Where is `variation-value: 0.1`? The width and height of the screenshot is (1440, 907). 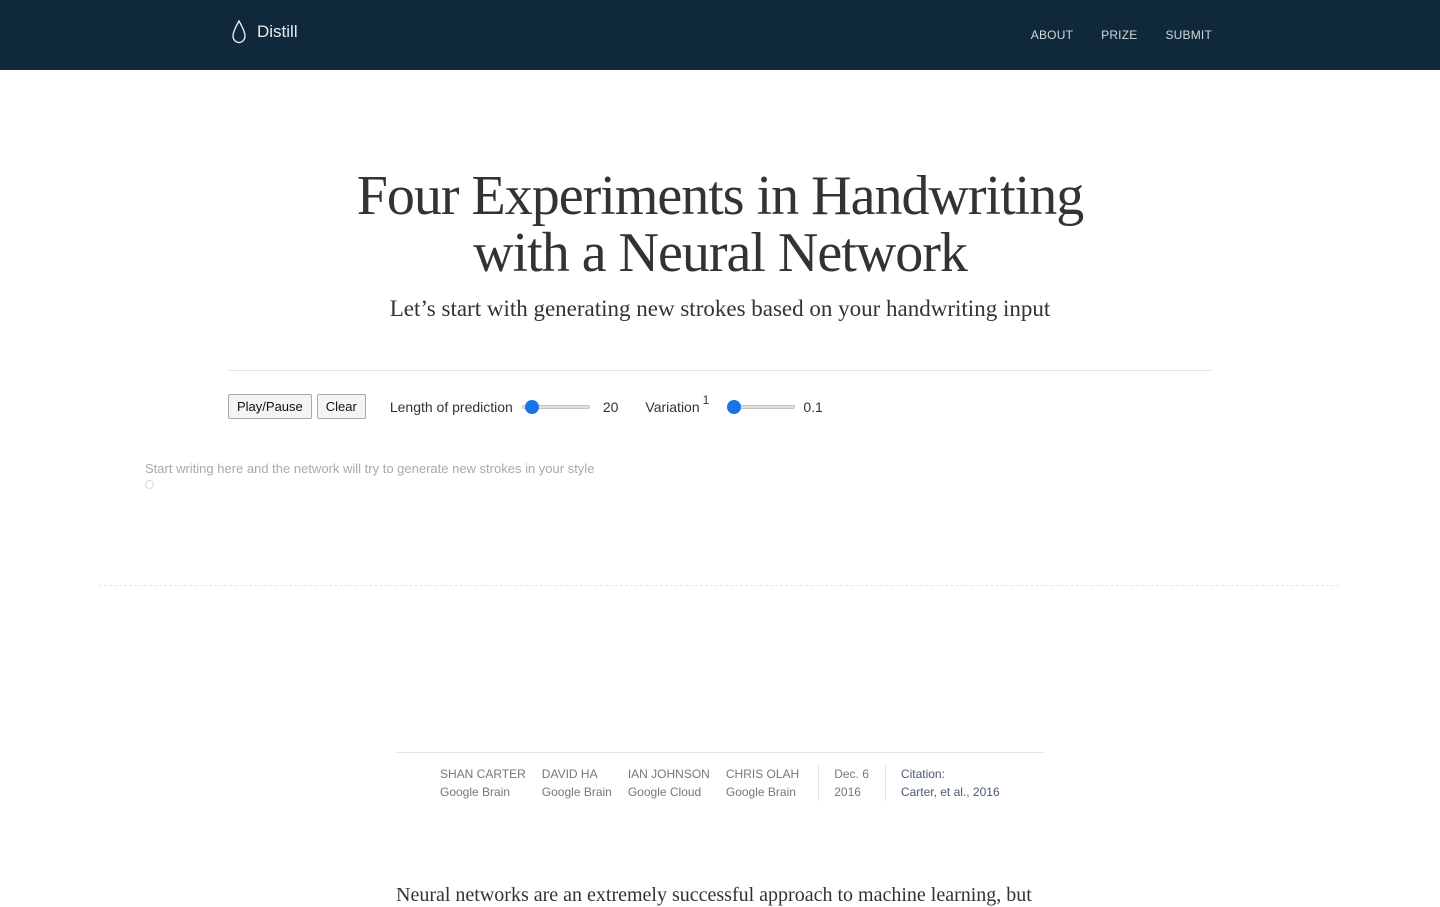 variation-value: 0.1 is located at coordinates (813, 406).